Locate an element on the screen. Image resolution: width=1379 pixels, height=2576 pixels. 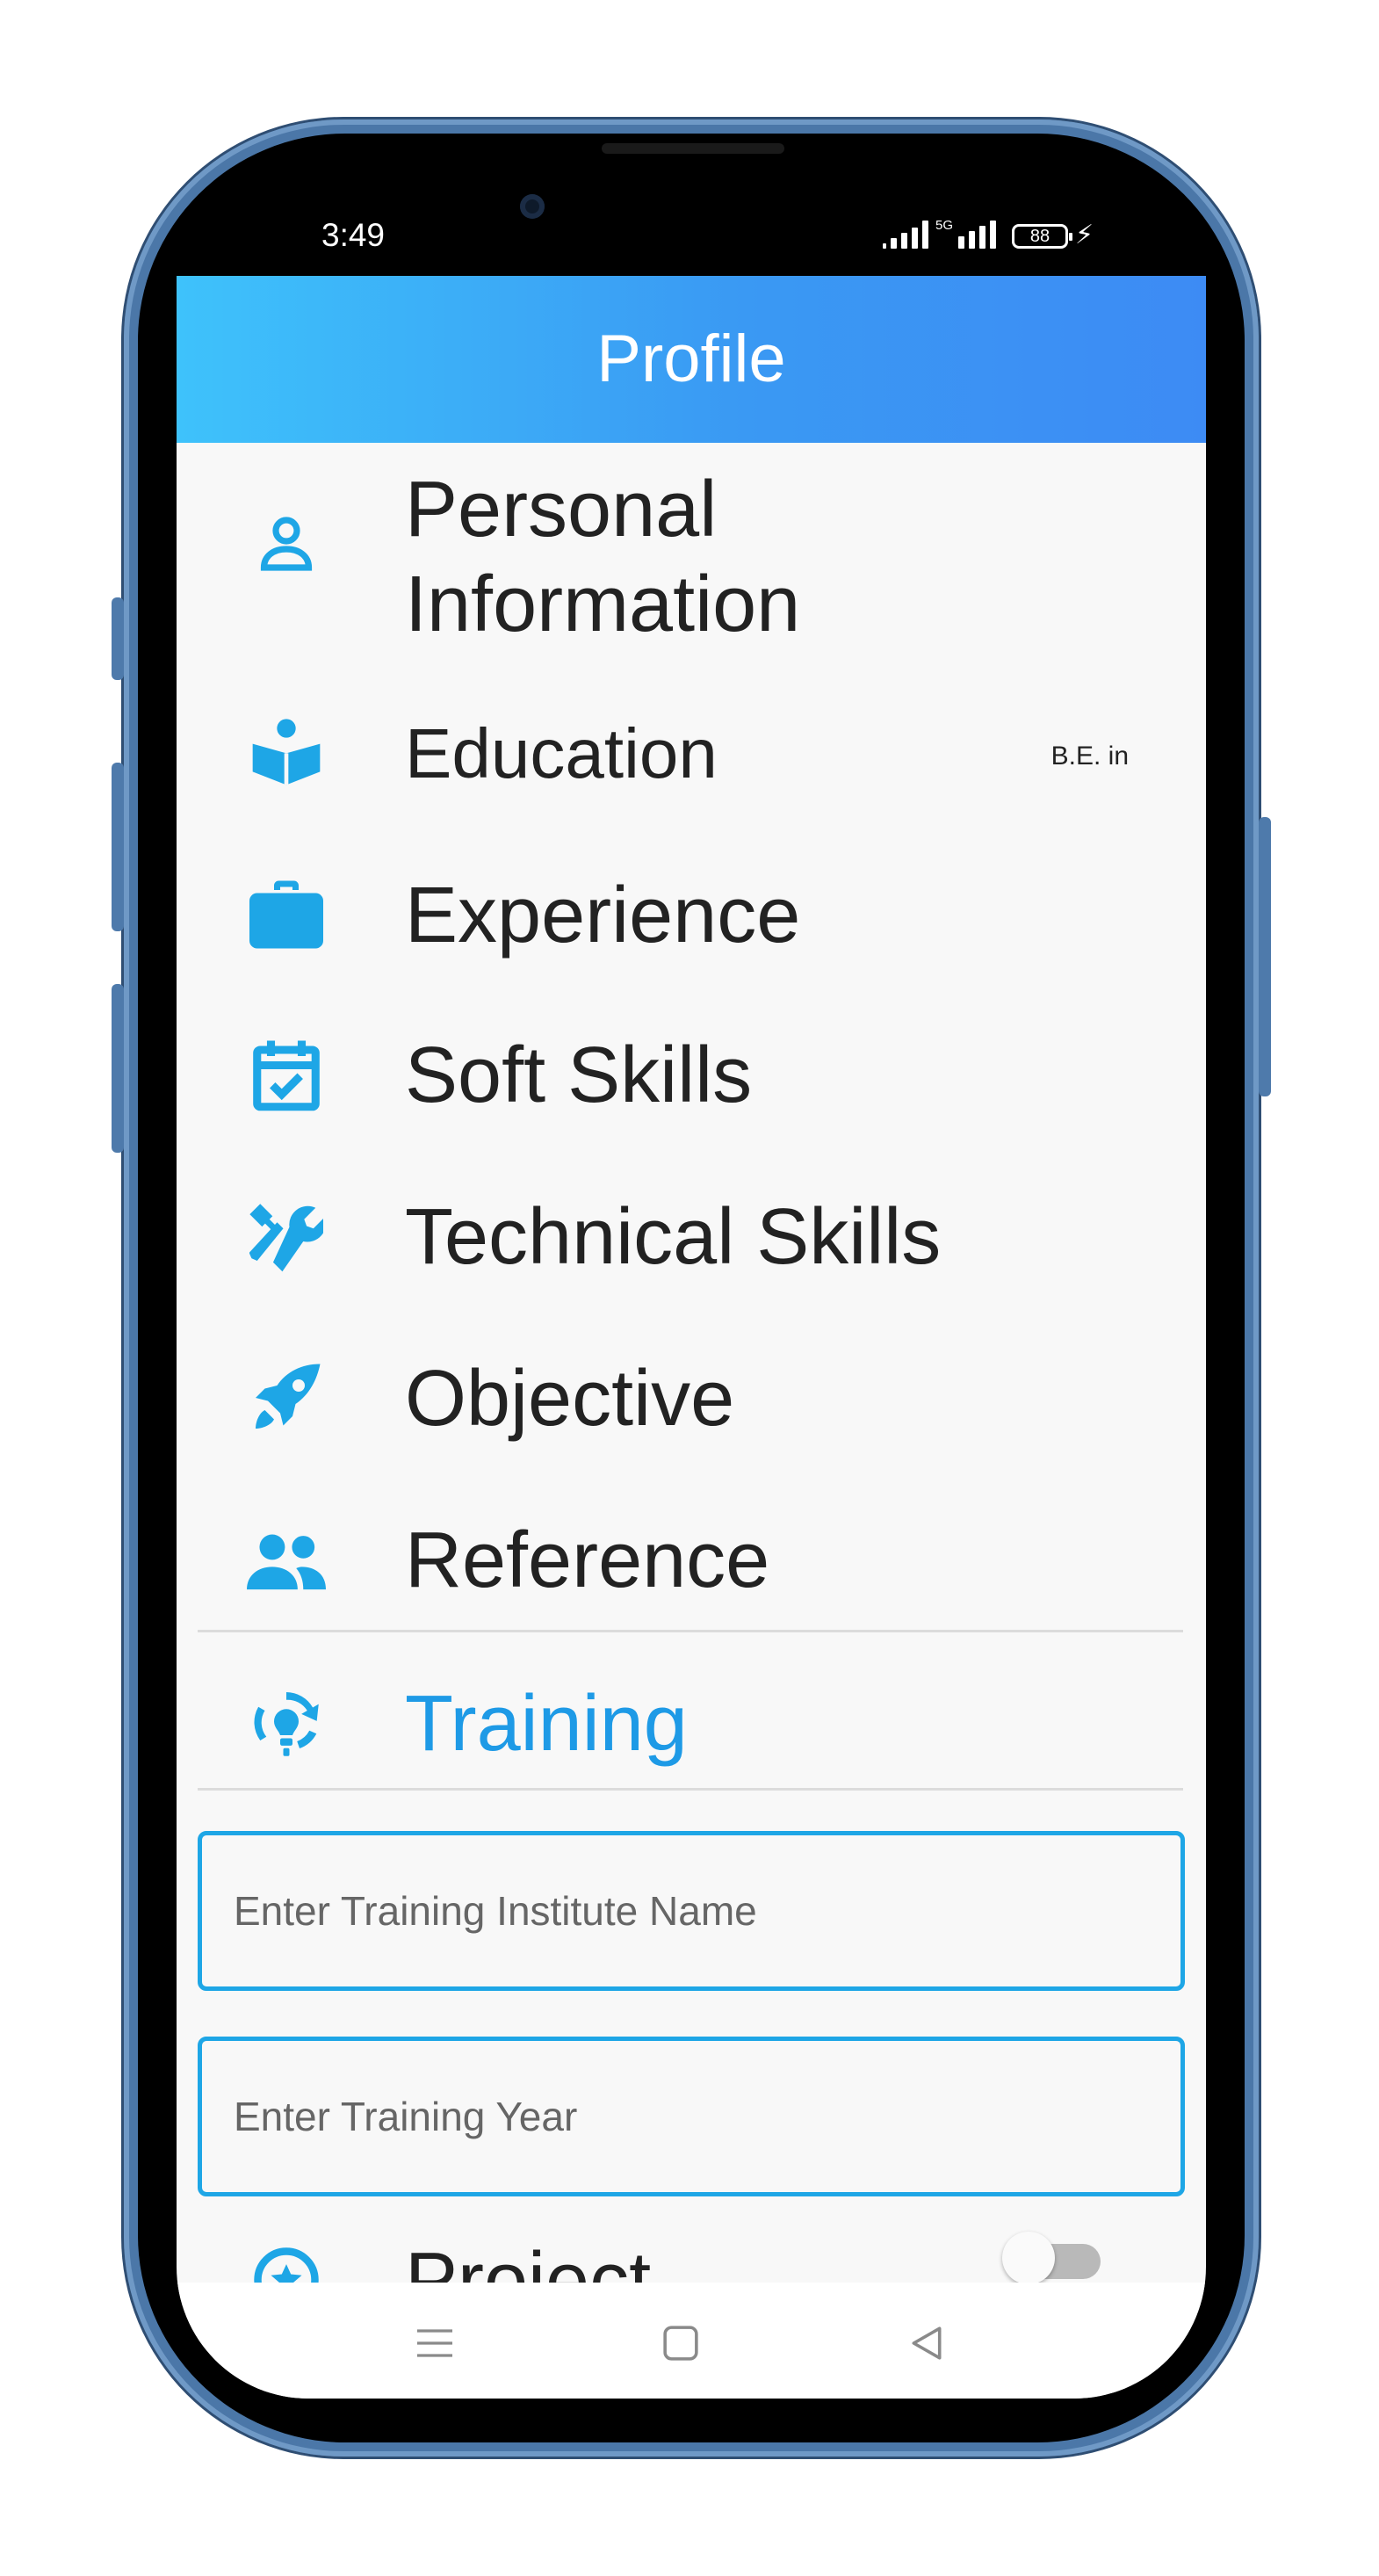
front-camera is located at coordinates (532, 206).